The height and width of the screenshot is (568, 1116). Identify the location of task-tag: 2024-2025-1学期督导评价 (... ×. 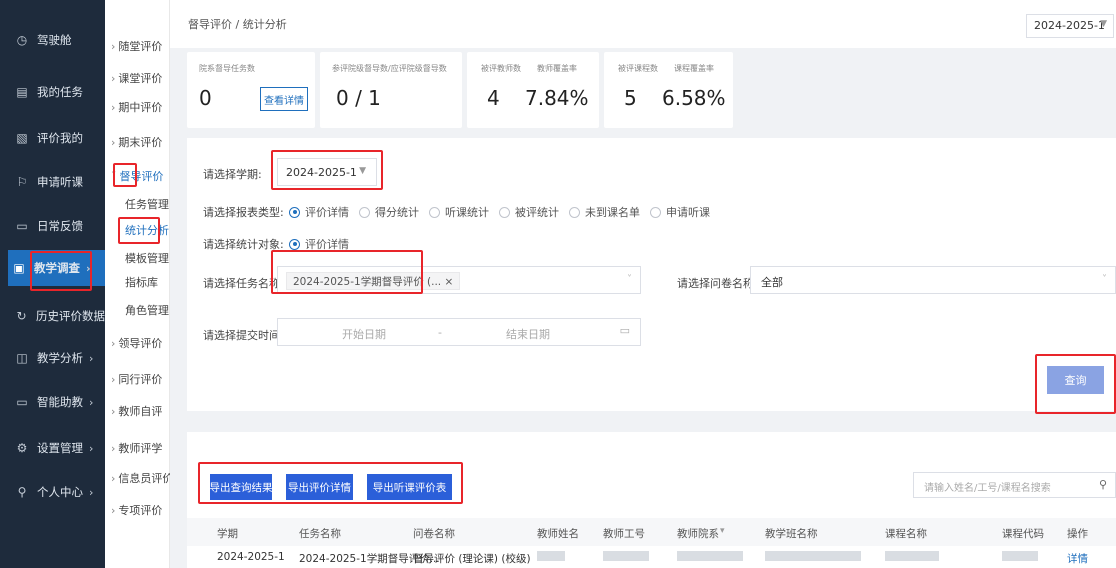
(373, 281).